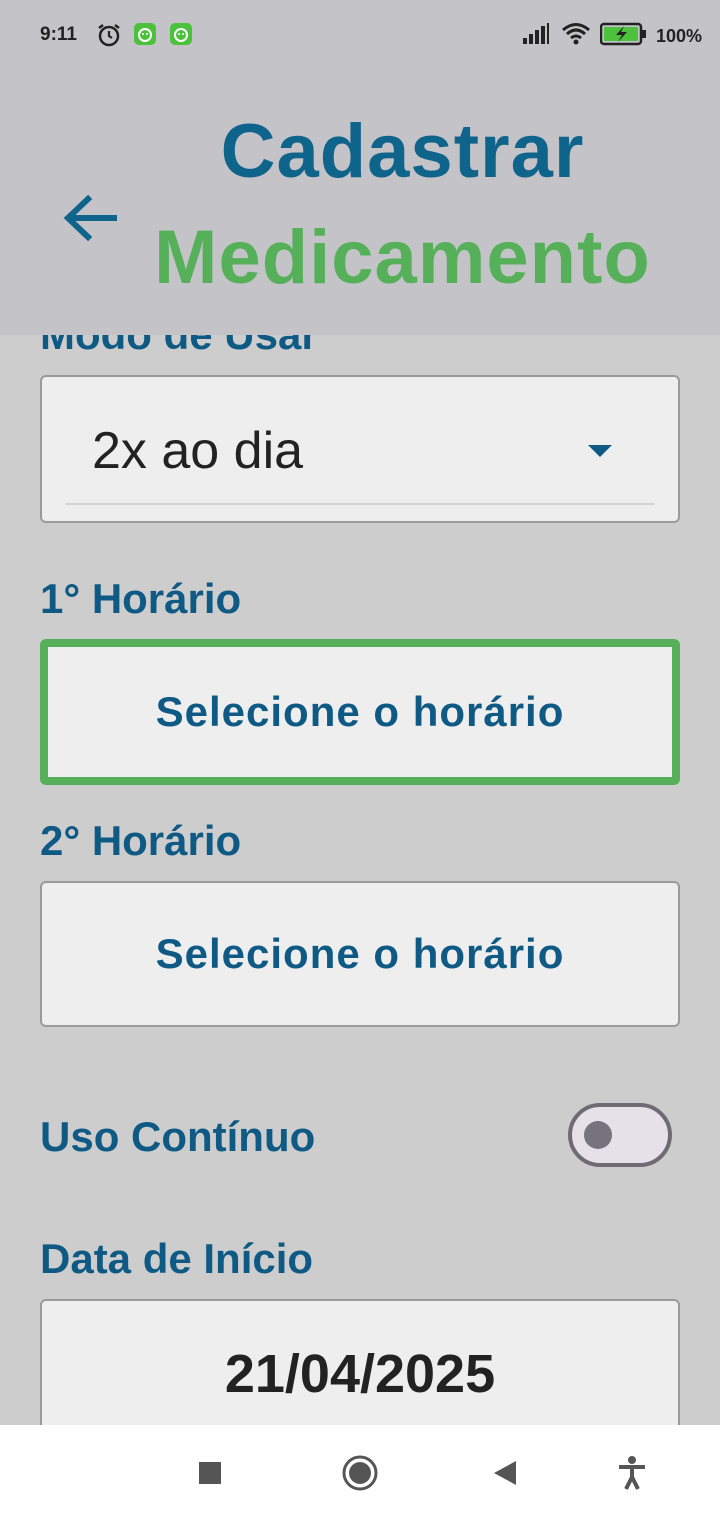 The height and width of the screenshot is (1520, 720). I want to click on wifi-icon, so click(576, 37).